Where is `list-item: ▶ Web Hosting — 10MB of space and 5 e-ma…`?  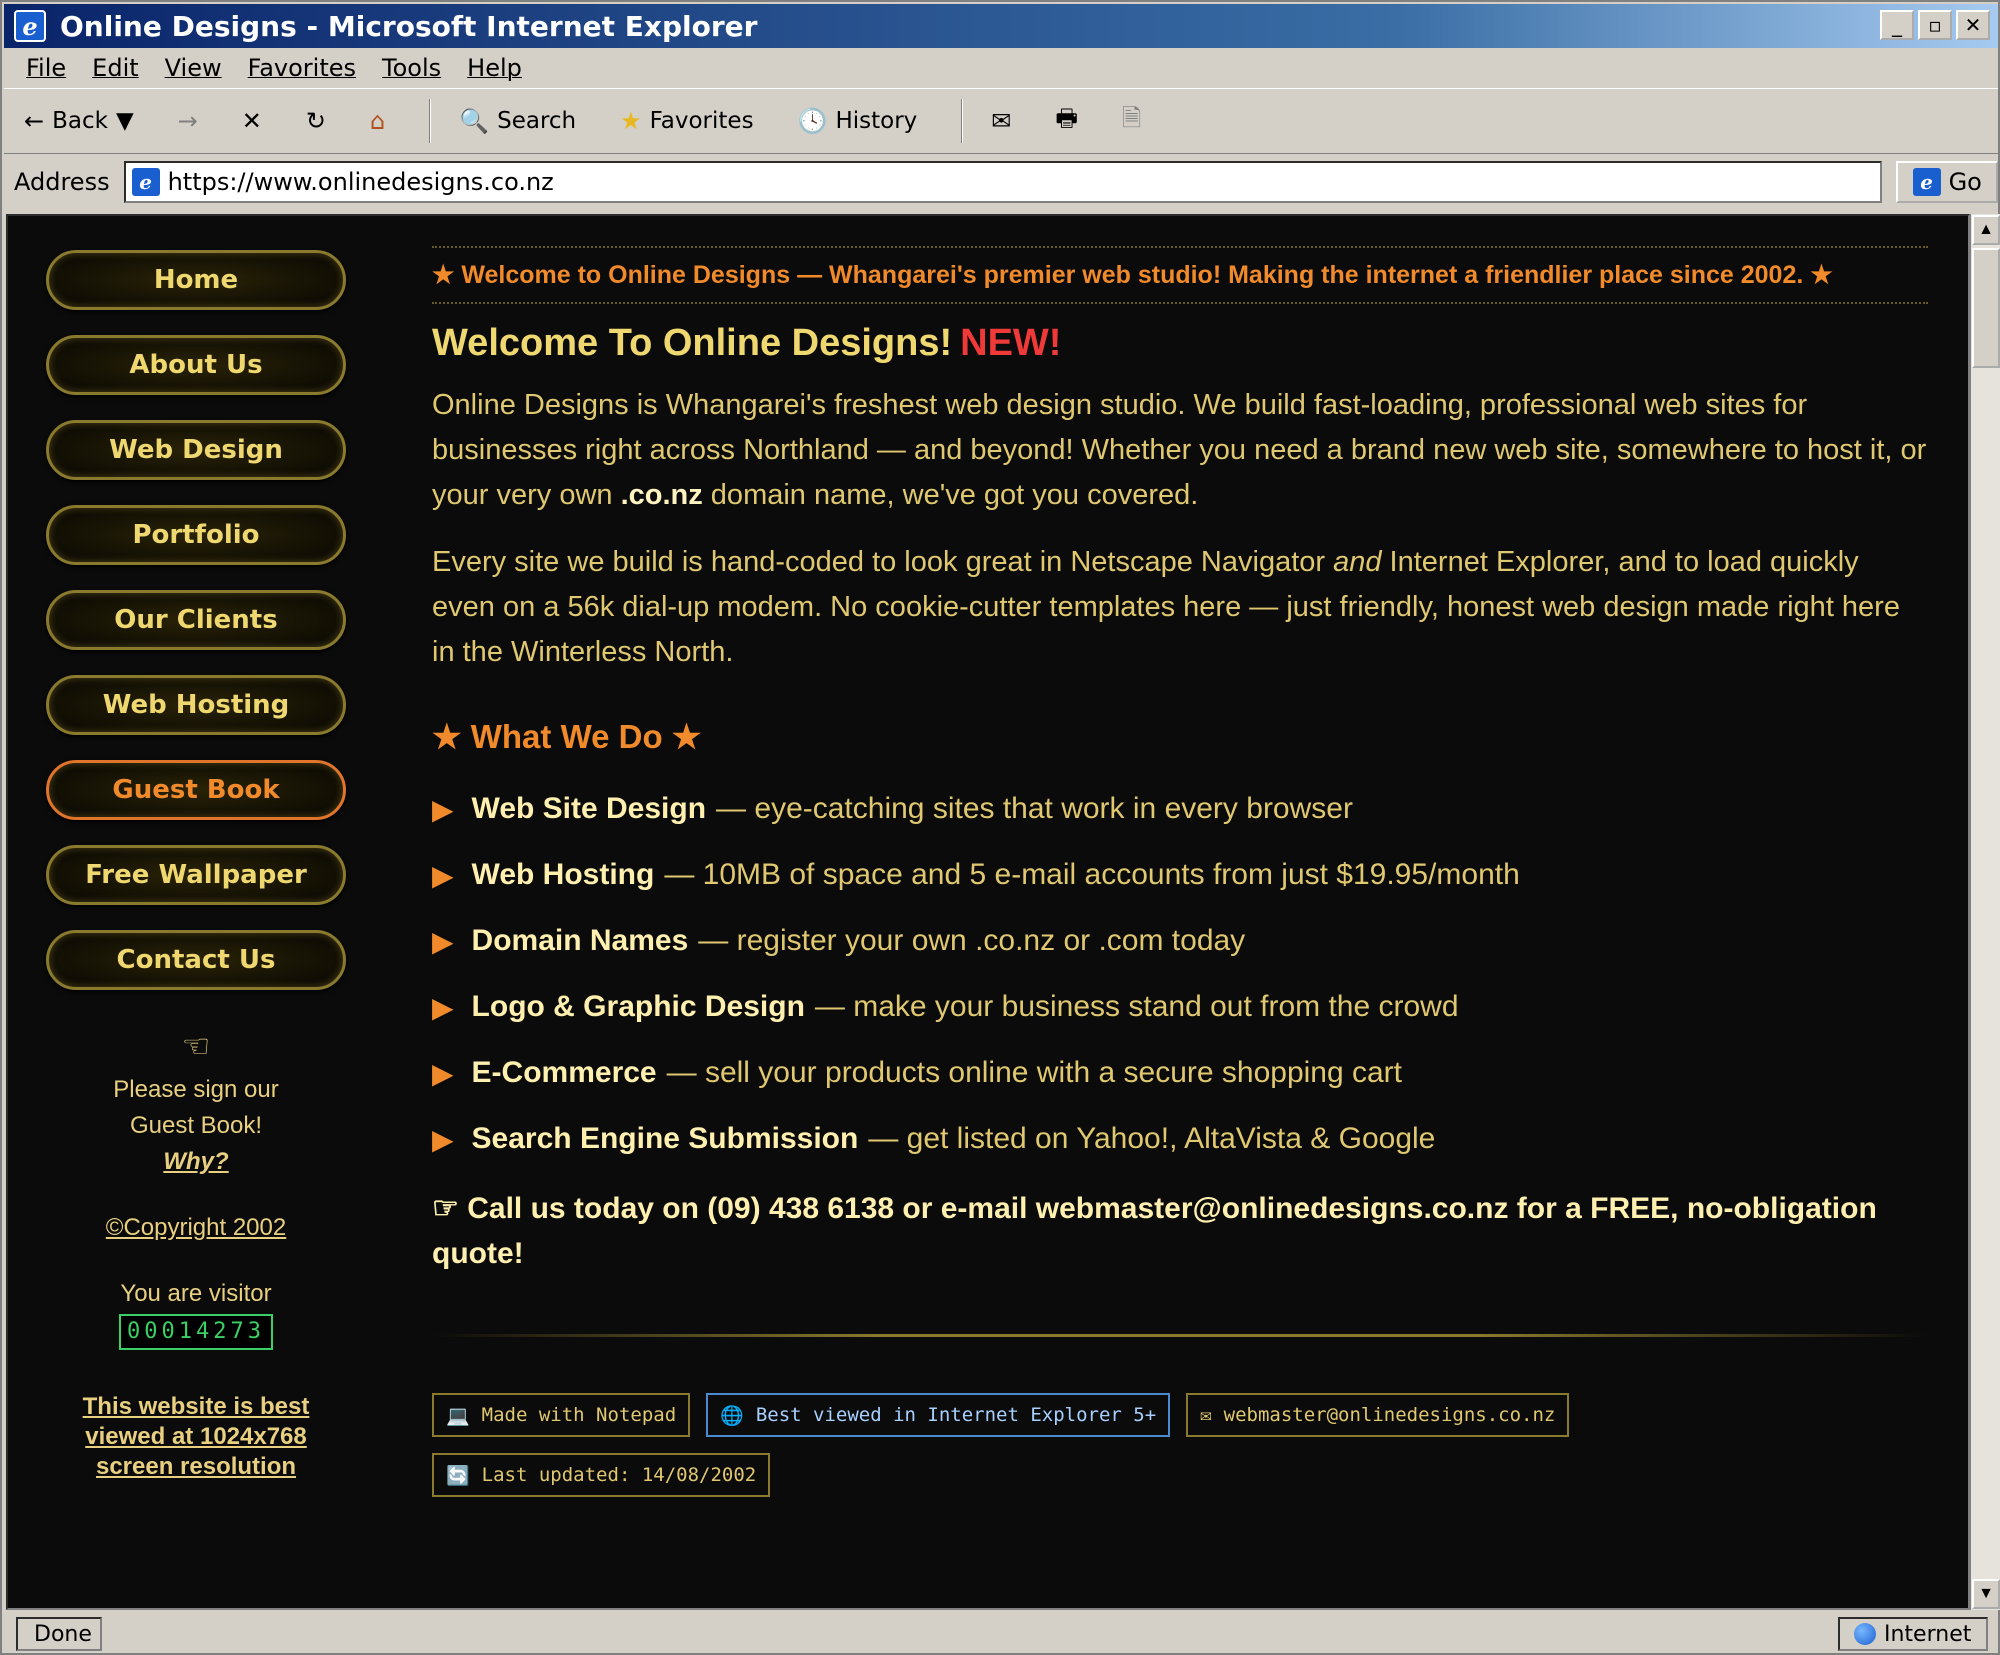 list-item: ▶ Web Hosting — 10MB of space and 5 e-ma… is located at coordinates (1180, 875).